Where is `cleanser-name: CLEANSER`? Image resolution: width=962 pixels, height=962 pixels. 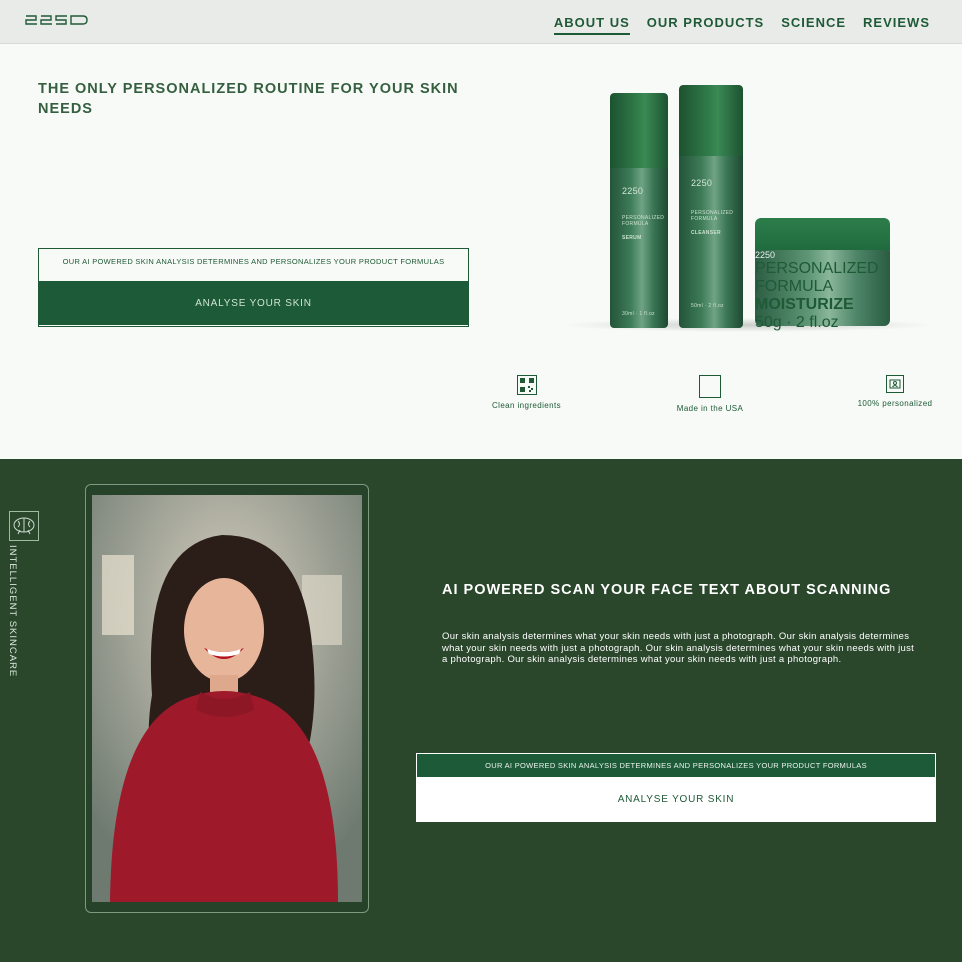
cleanser-name: CLEANSER is located at coordinates (706, 233).